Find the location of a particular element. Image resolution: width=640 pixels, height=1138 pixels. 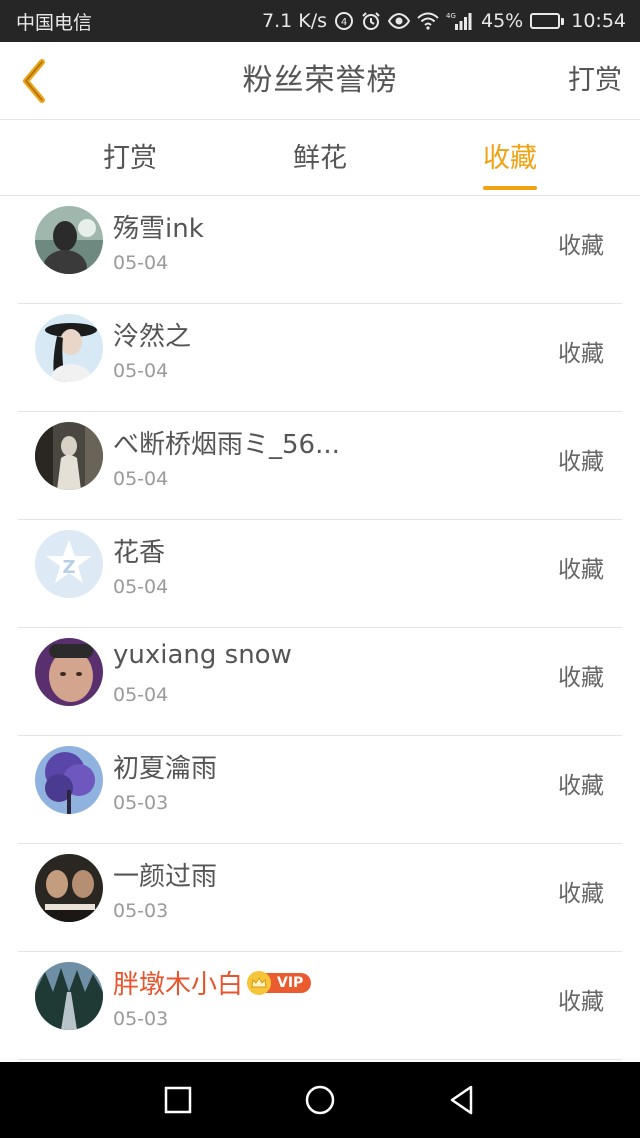

eye-comfort-icon is located at coordinates (399, 21).